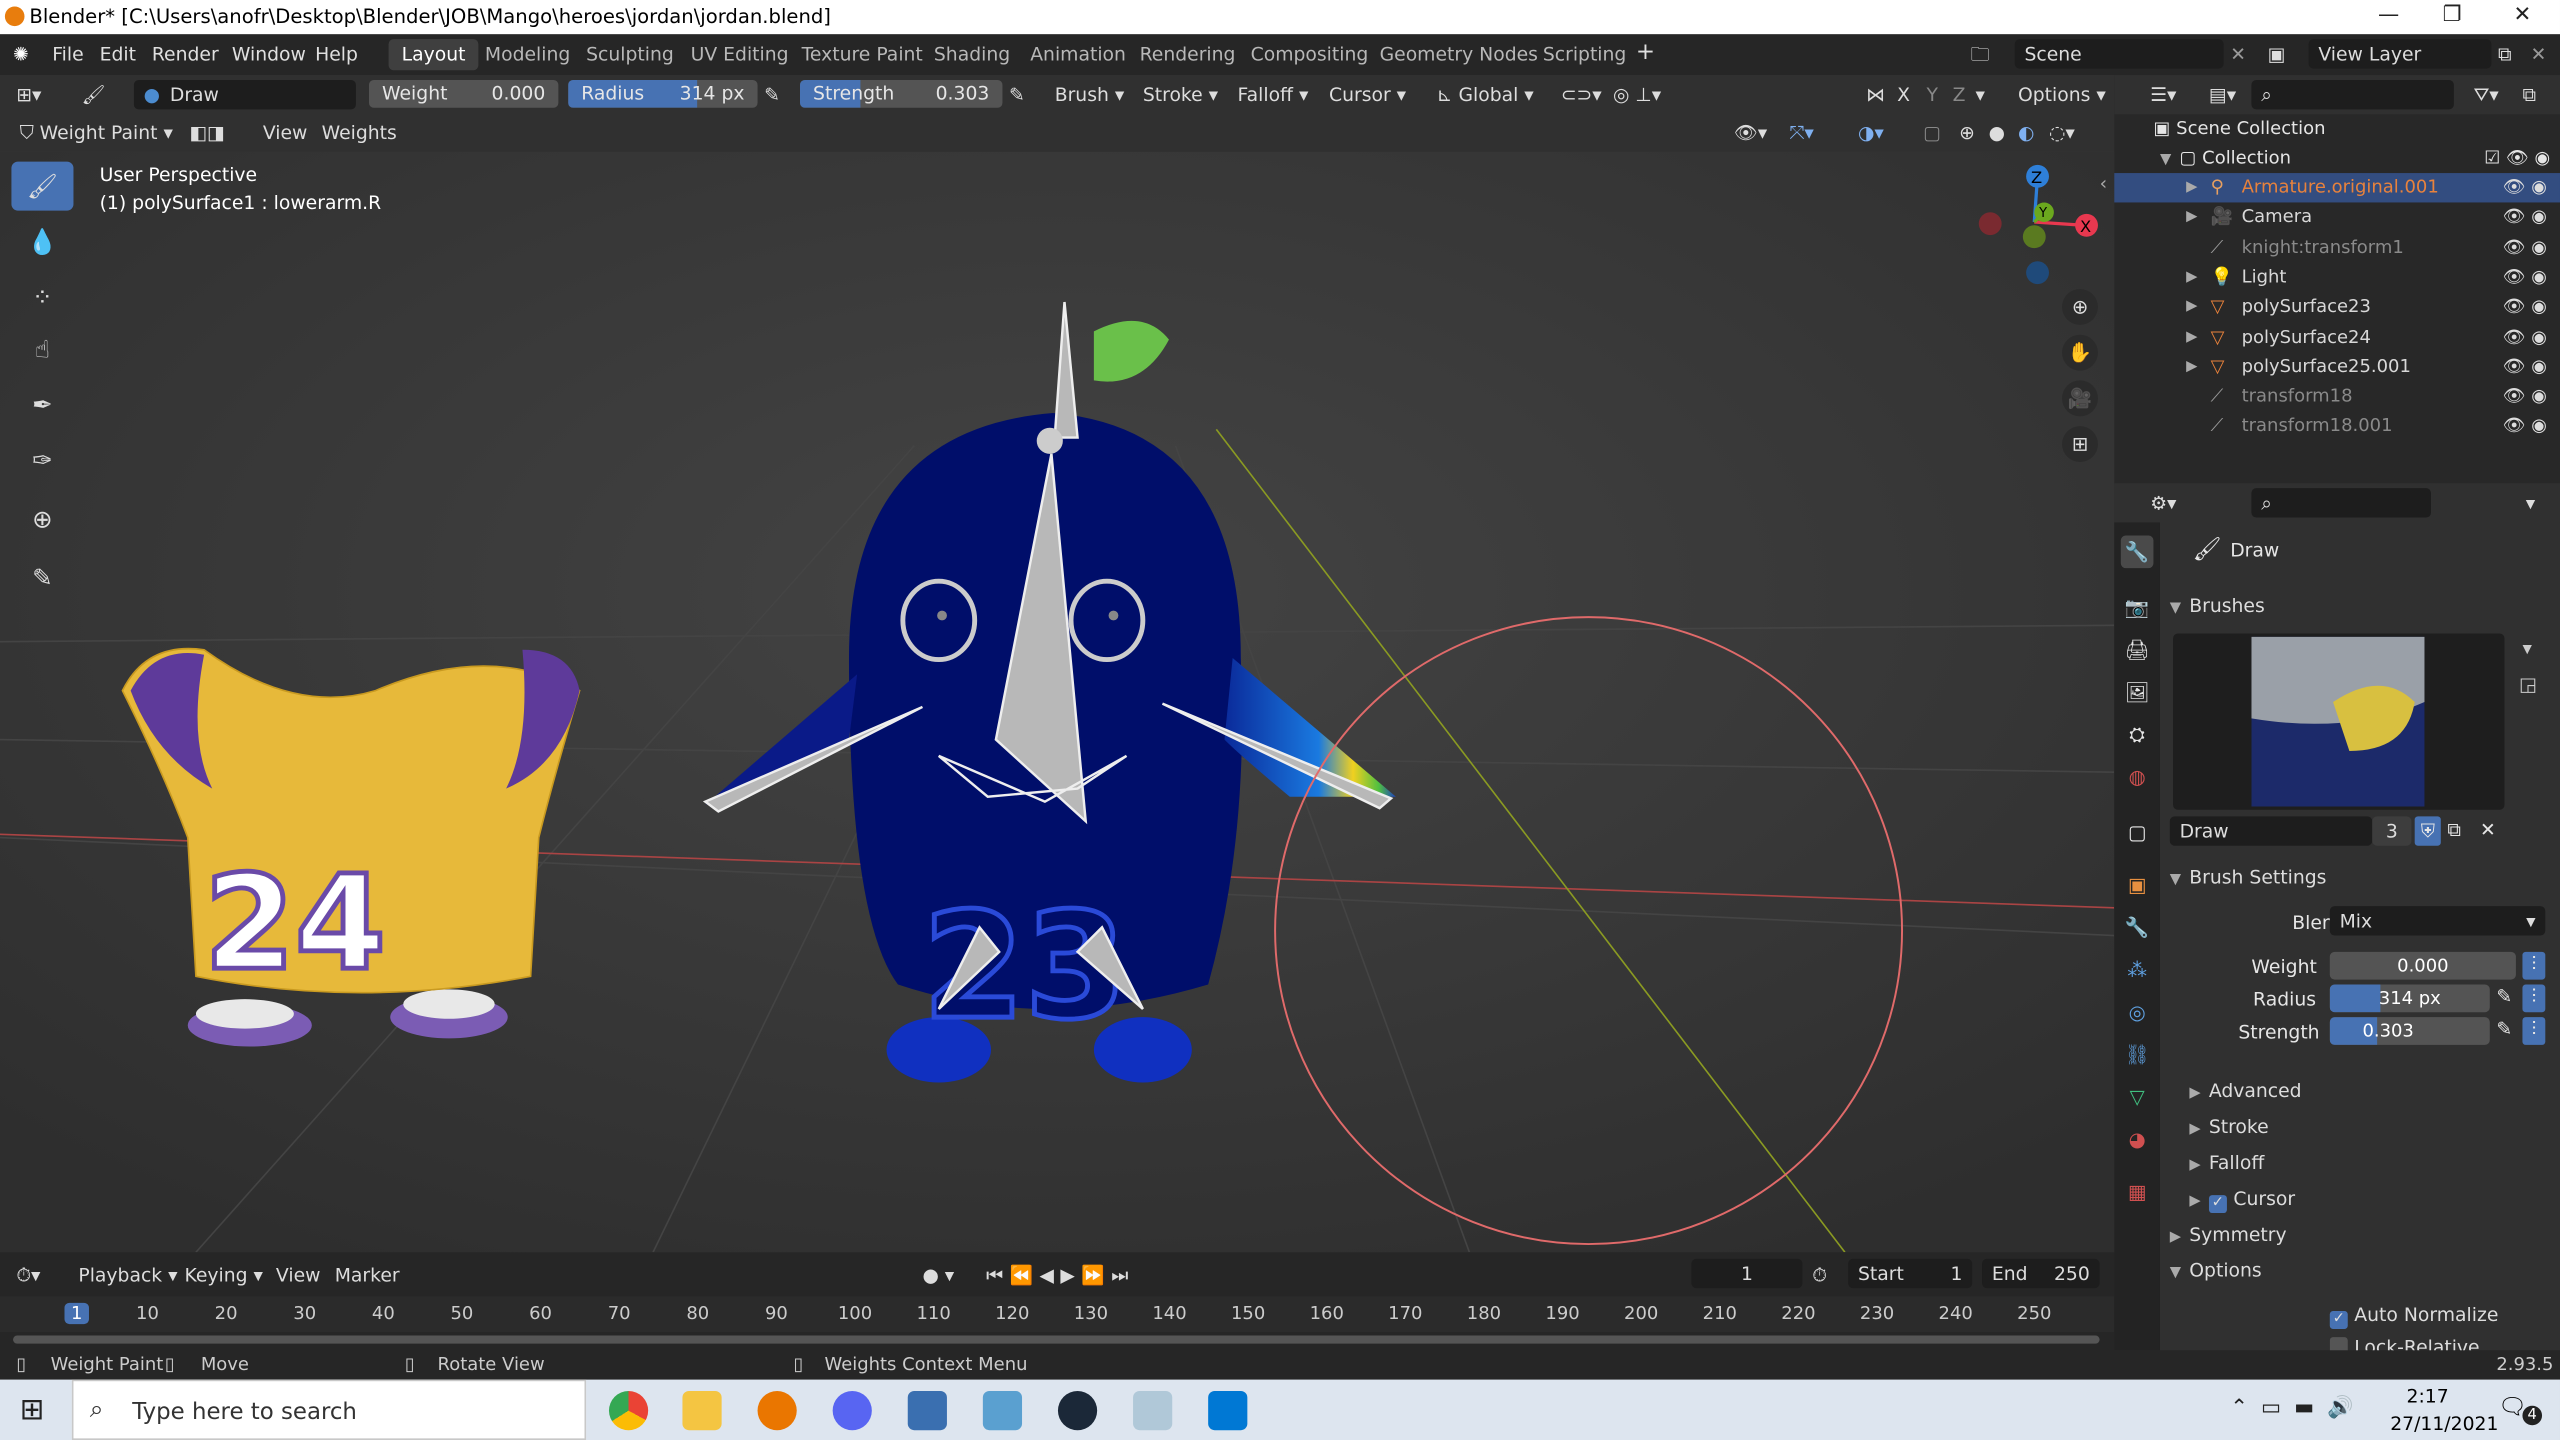  I want to click on weight-slider: Weight 0.000, so click(463, 93).